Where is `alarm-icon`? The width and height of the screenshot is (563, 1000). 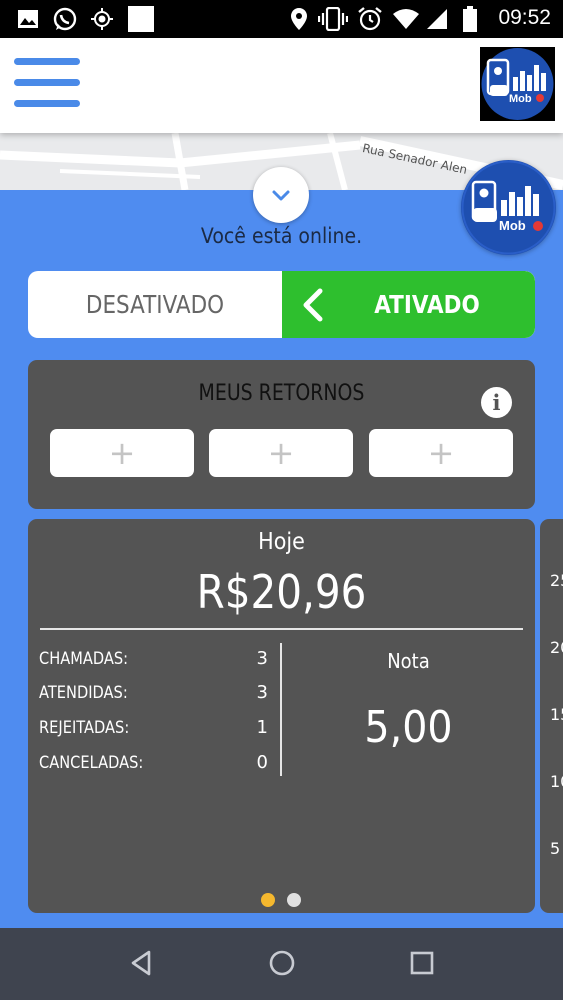
alarm-icon is located at coordinates (370, 19).